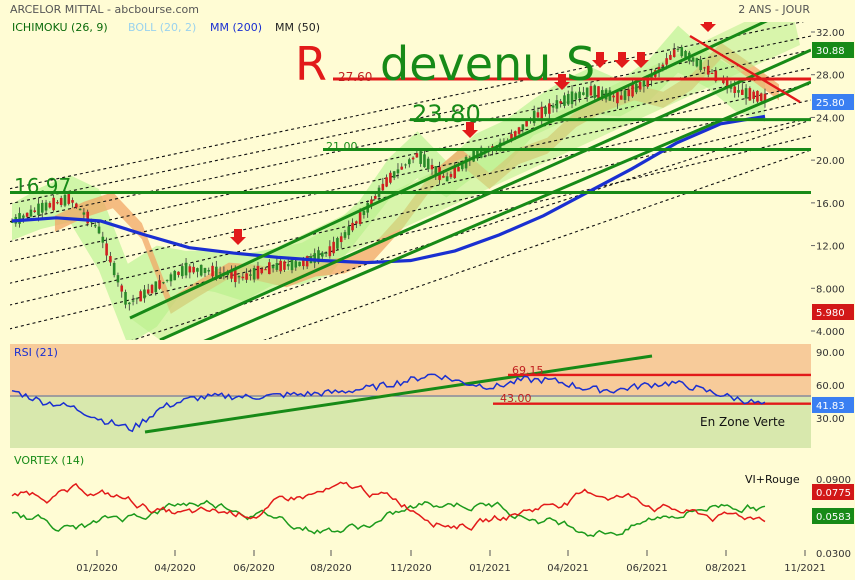 This screenshot has width=855, height=580. I want to click on vortex-y-axis: 0.09000.06000.03000.07750.0583, so click(833, 517).